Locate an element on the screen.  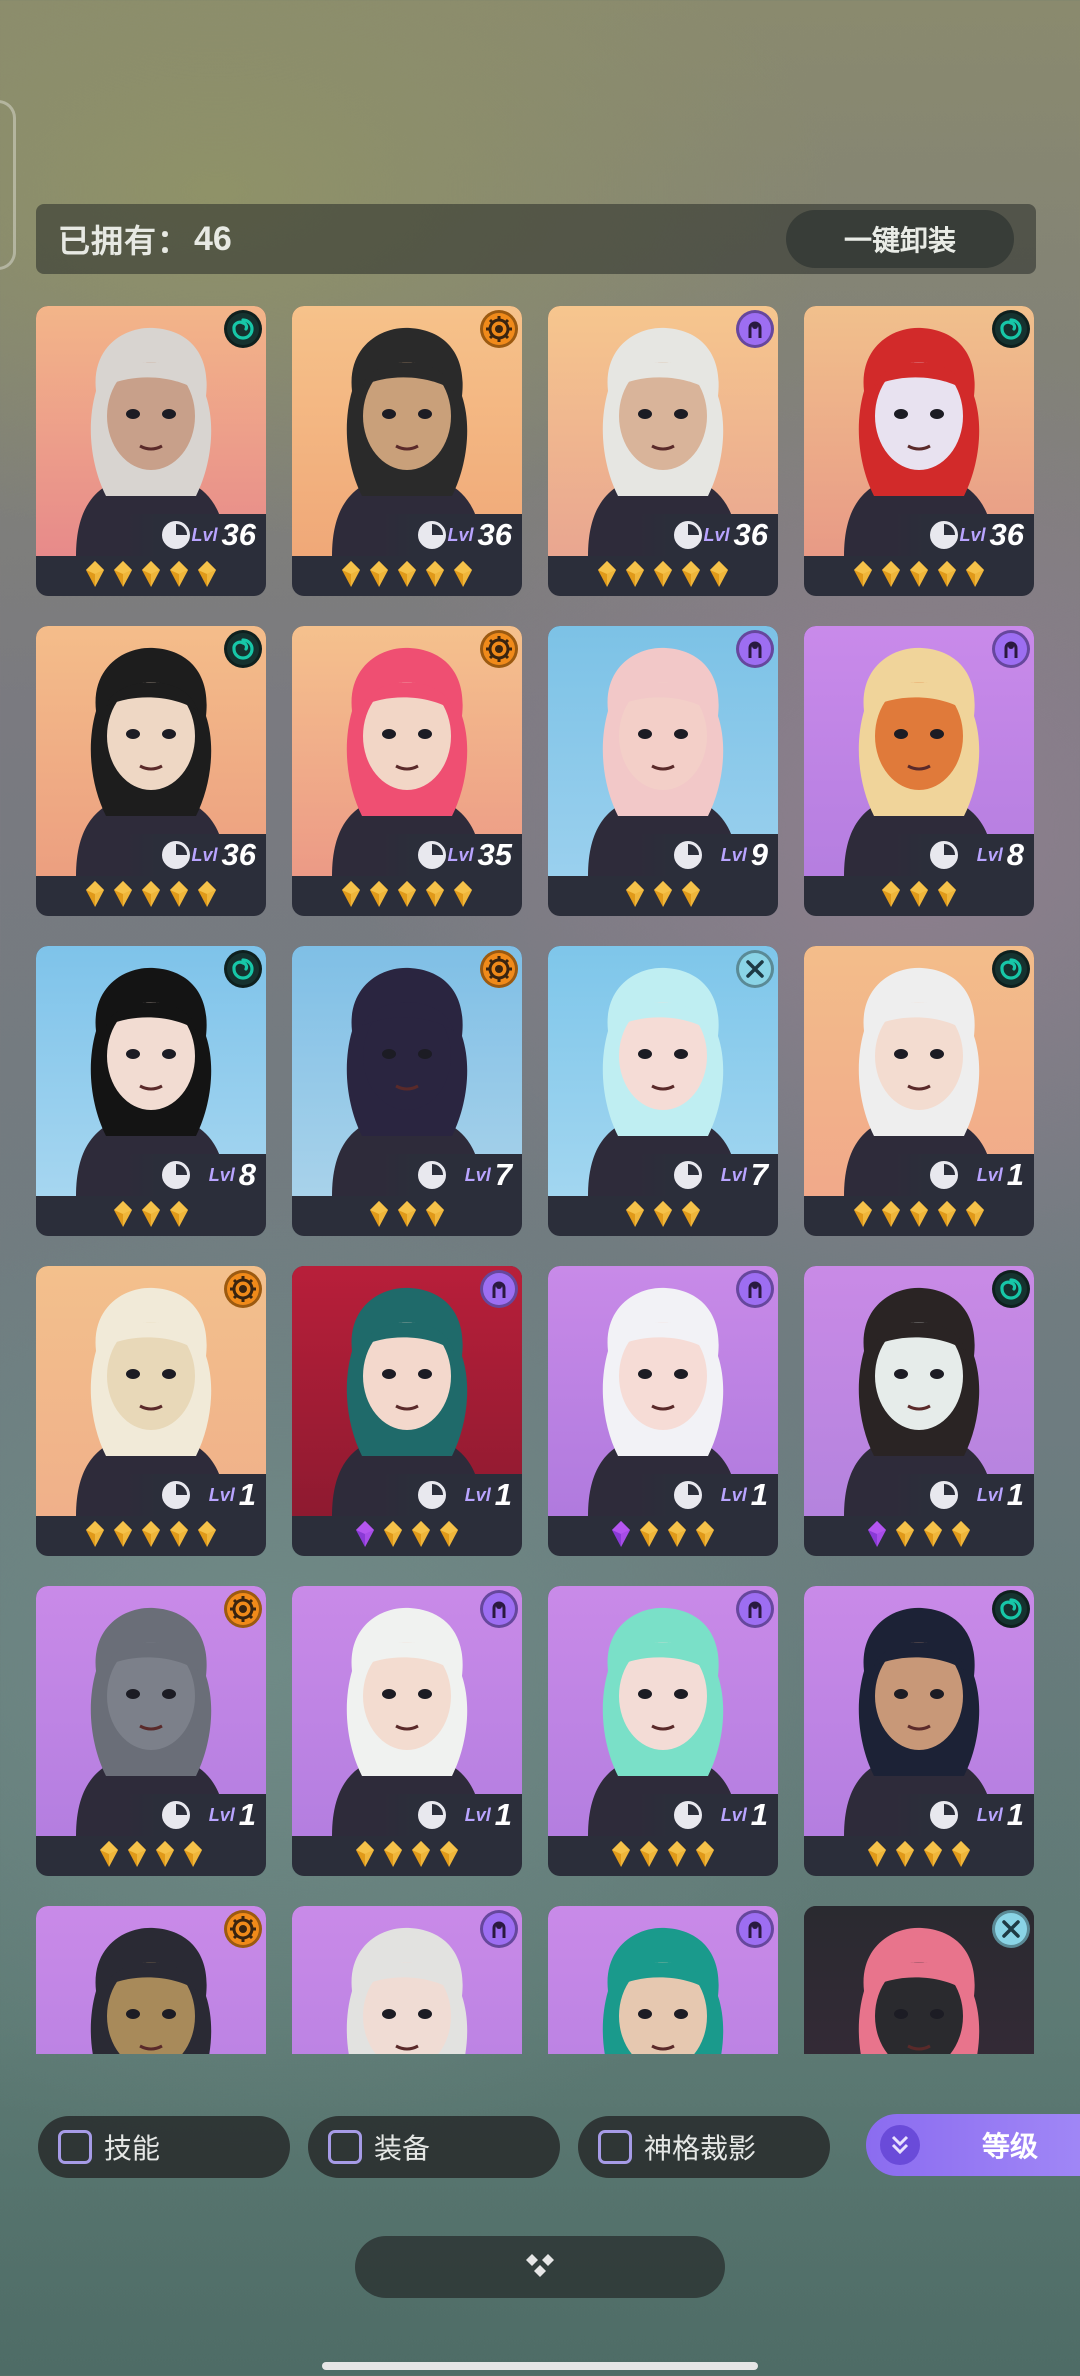
hero-card: Lvl 35 is located at coordinates (407, 771).